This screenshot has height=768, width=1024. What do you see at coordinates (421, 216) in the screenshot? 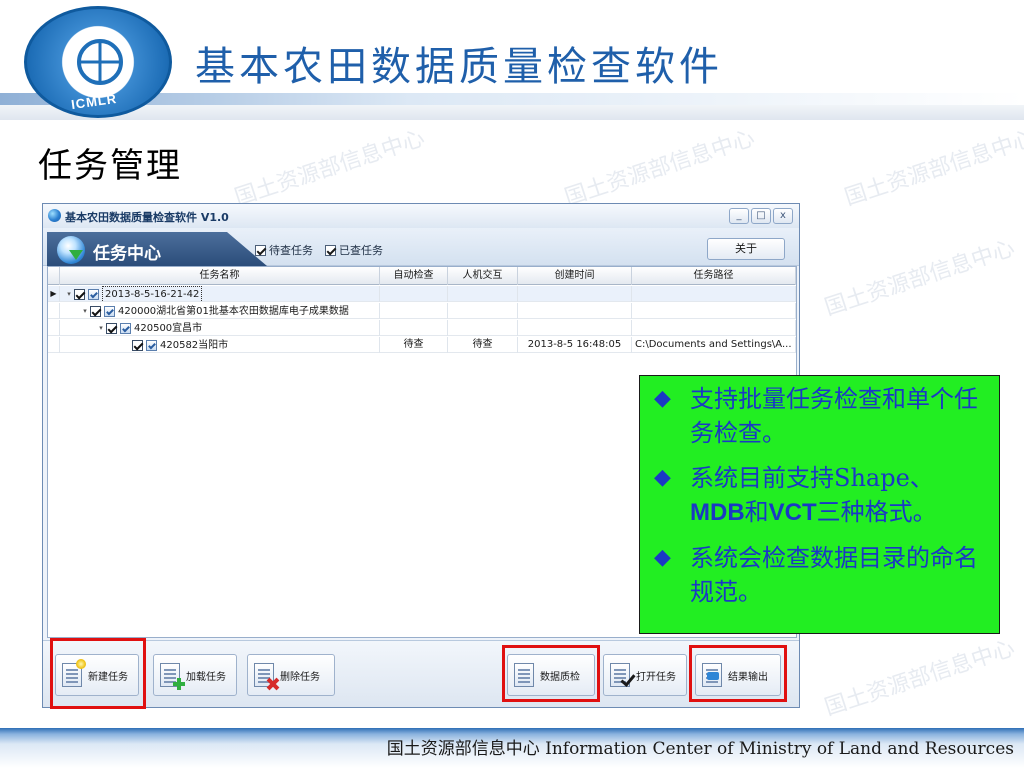
I see `window-titlebar: 基本农田数据质量检查软件 V1.0 _ □ x` at bounding box center [421, 216].